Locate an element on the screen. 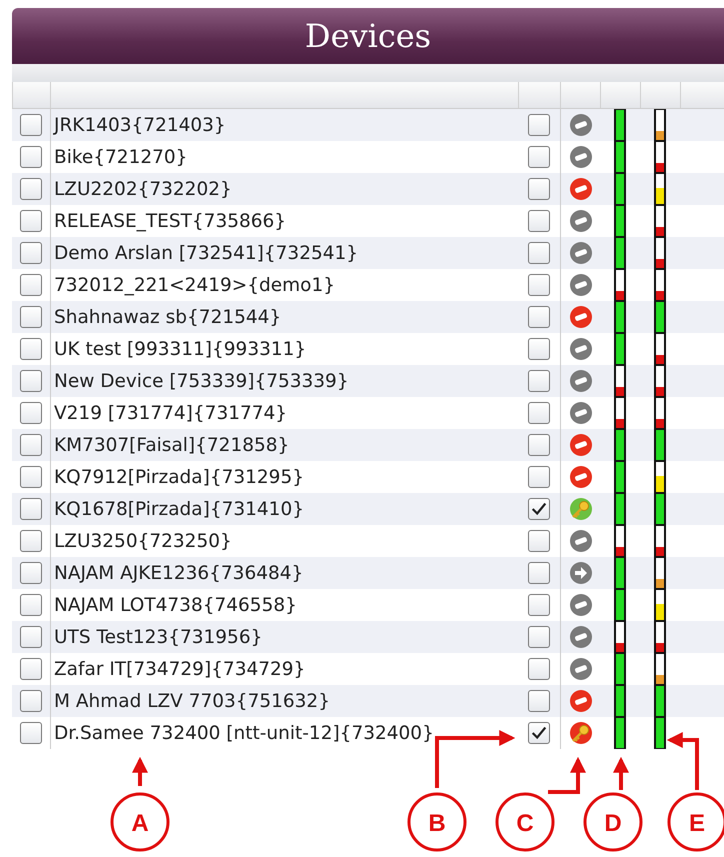 The height and width of the screenshot is (857, 724). device-name: UK test [993311]{993311} is located at coordinates (180, 349).